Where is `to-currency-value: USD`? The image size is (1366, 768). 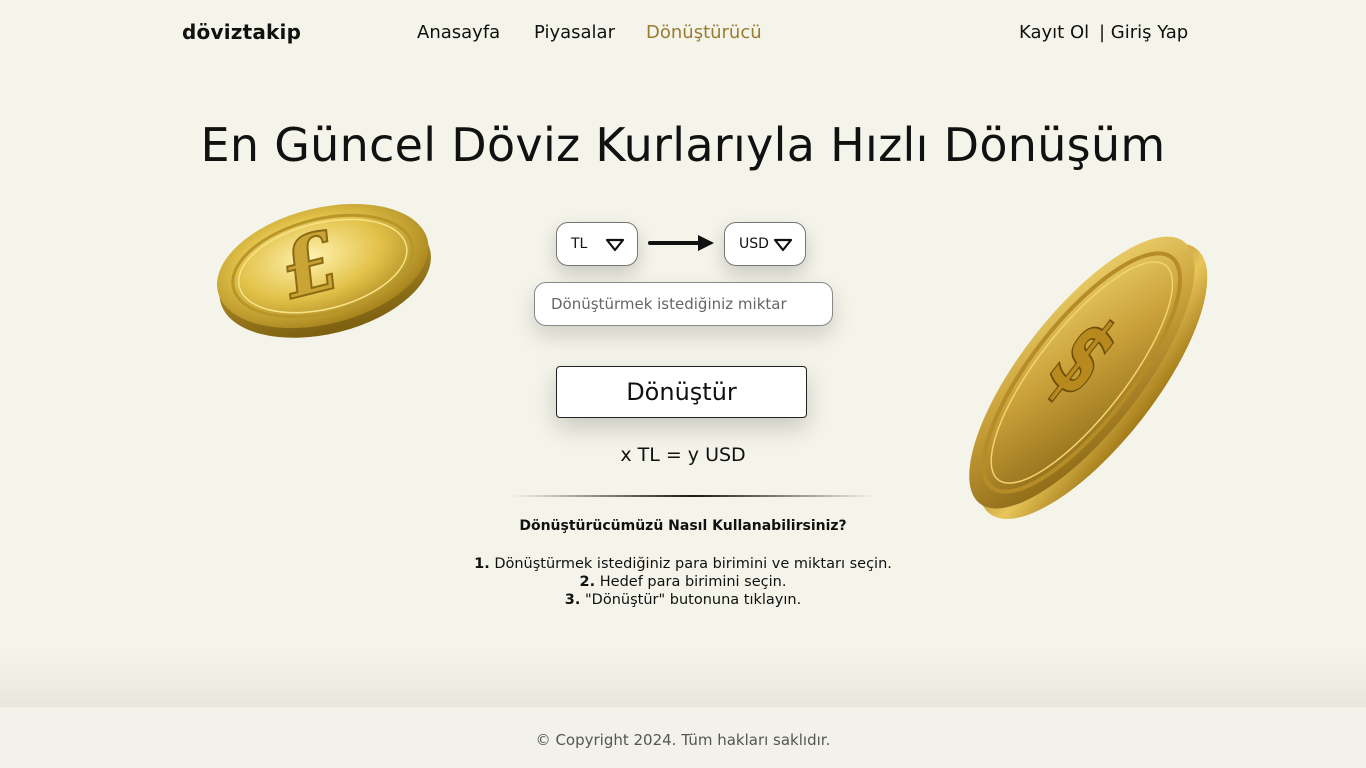
to-currency-value: USD is located at coordinates (754, 244).